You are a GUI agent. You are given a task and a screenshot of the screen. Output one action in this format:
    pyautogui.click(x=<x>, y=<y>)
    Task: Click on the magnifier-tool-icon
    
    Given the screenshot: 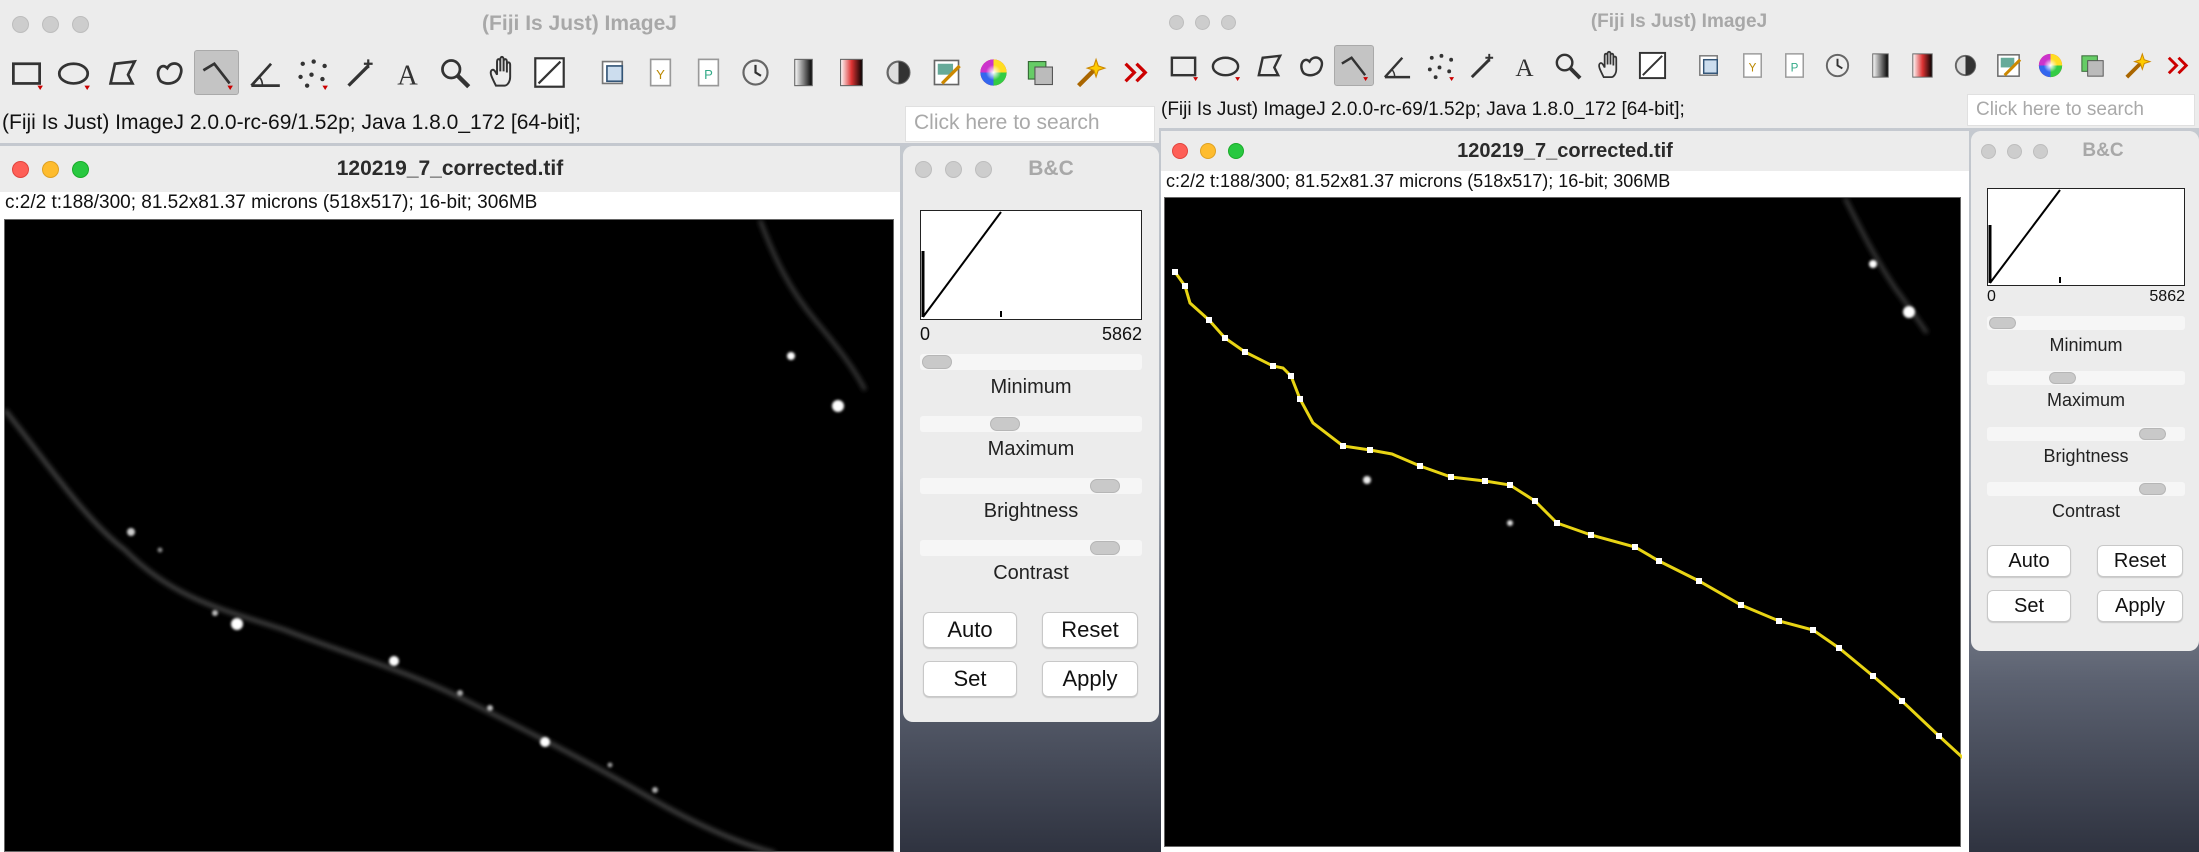 What is the action you would take?
    pyautogui.click(x=1568, y=66)
    